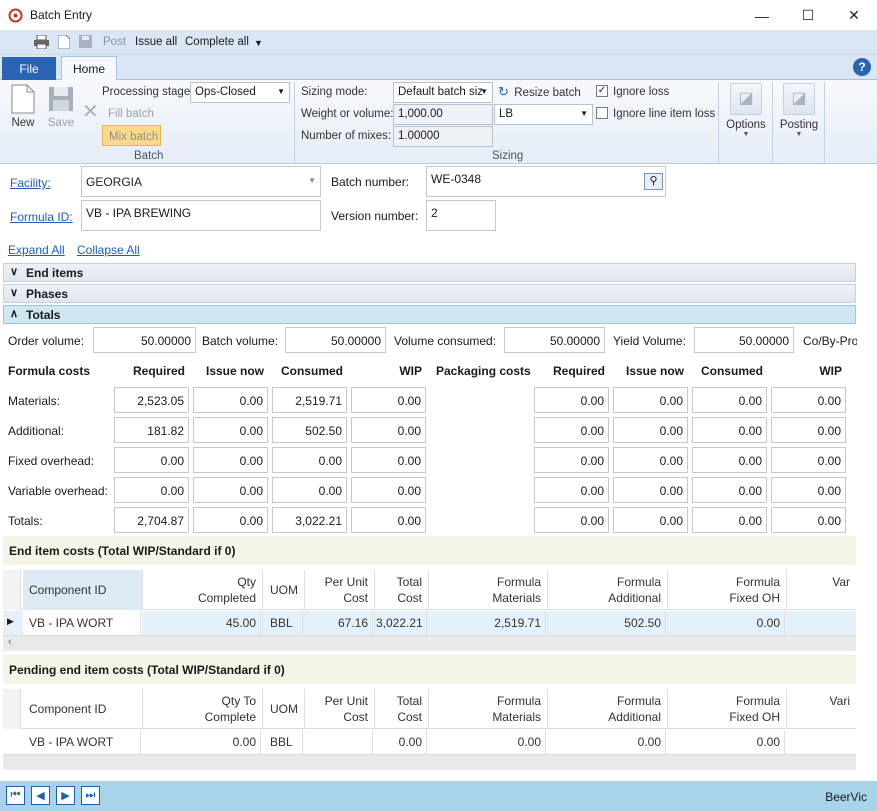 This screenshot has height=811, width=877. Describe the element at coordinates (258, 43) in the screenshot. I see `qat-dropdown-icon: ▼` at that location.